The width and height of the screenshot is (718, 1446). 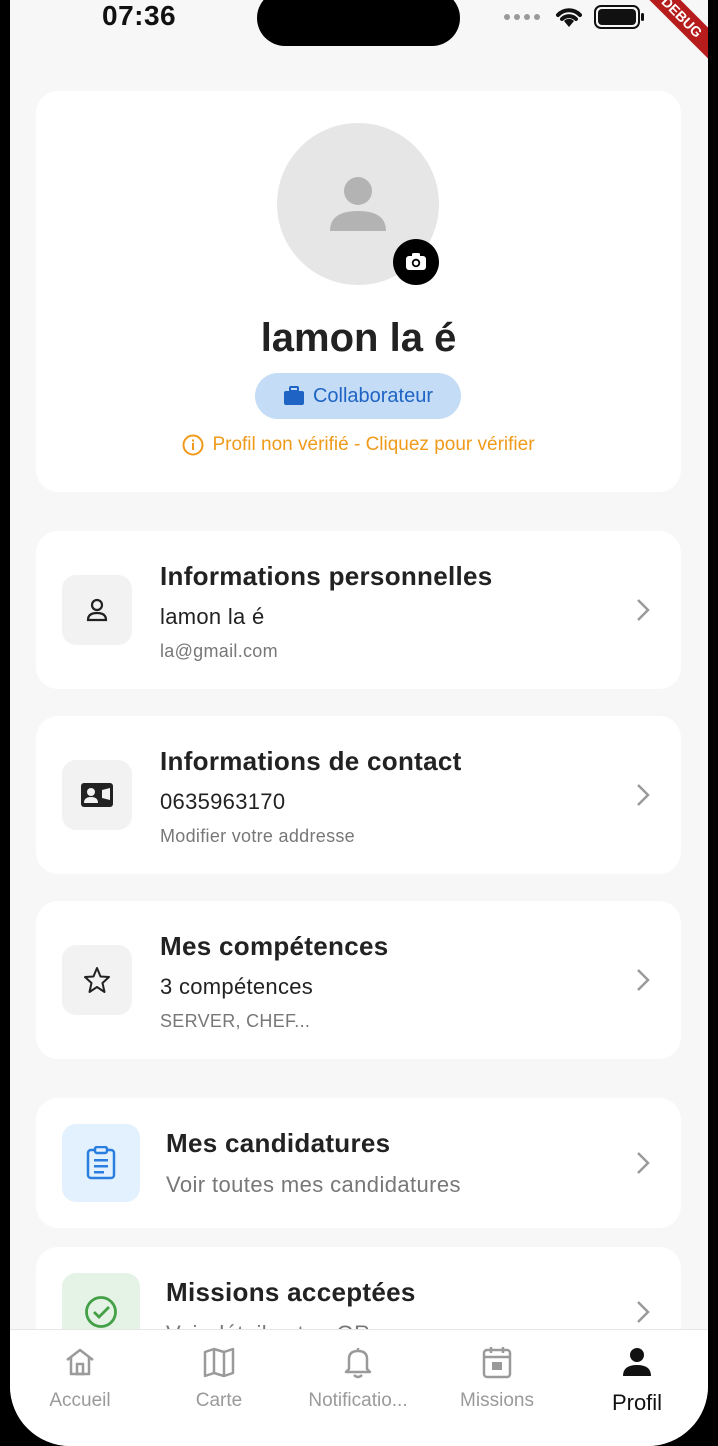 I want to click on tab-map: Carte, so click(x=219, y=1377).